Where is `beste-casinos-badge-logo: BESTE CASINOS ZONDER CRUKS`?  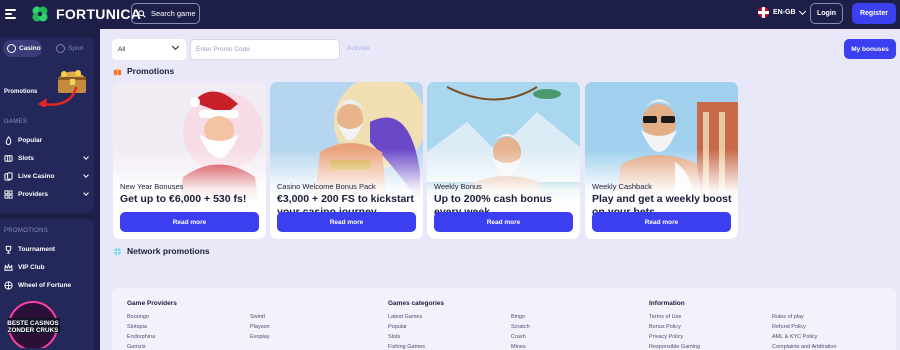
beste-casinos-badge-logo: BESTE CASINOS ZONDER CRUKS is located at coordinates (33, 324).